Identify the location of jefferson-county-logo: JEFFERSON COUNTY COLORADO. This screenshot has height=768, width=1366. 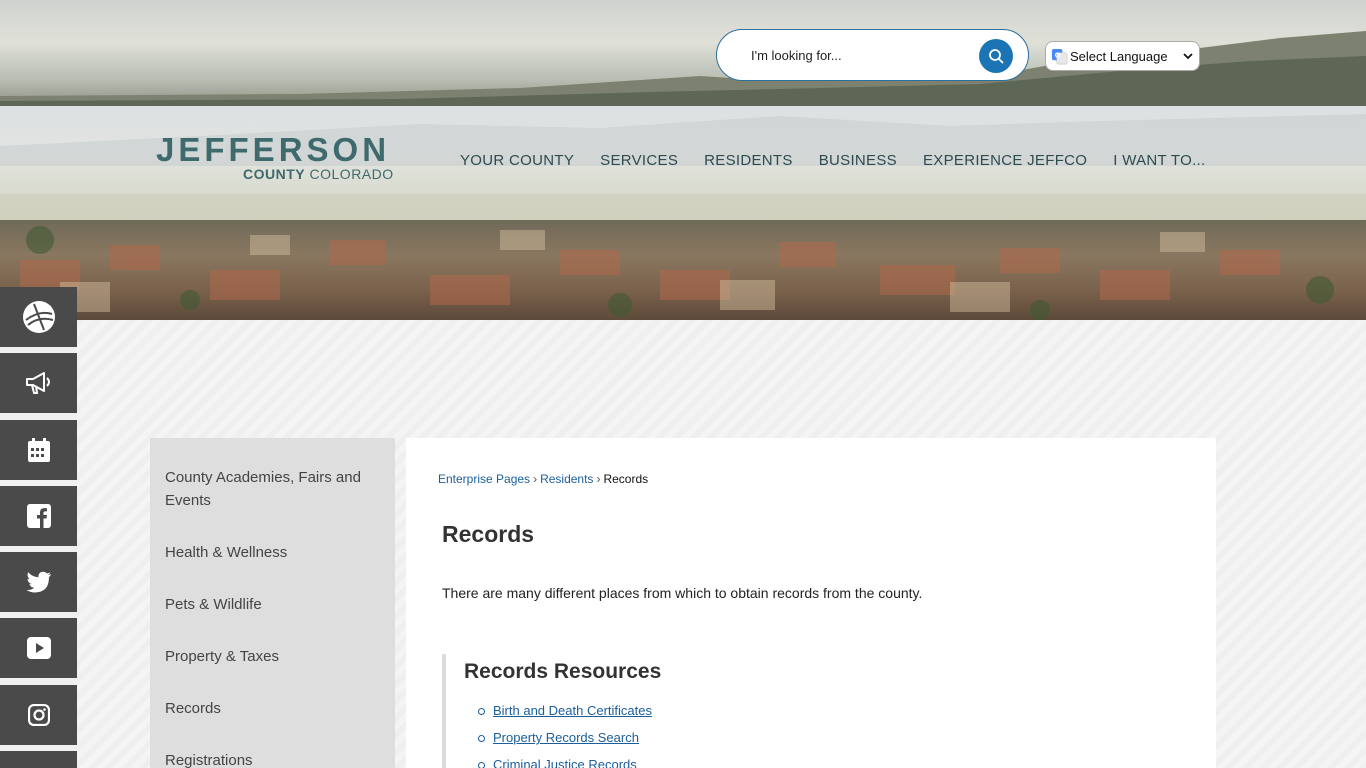
(281, 161).